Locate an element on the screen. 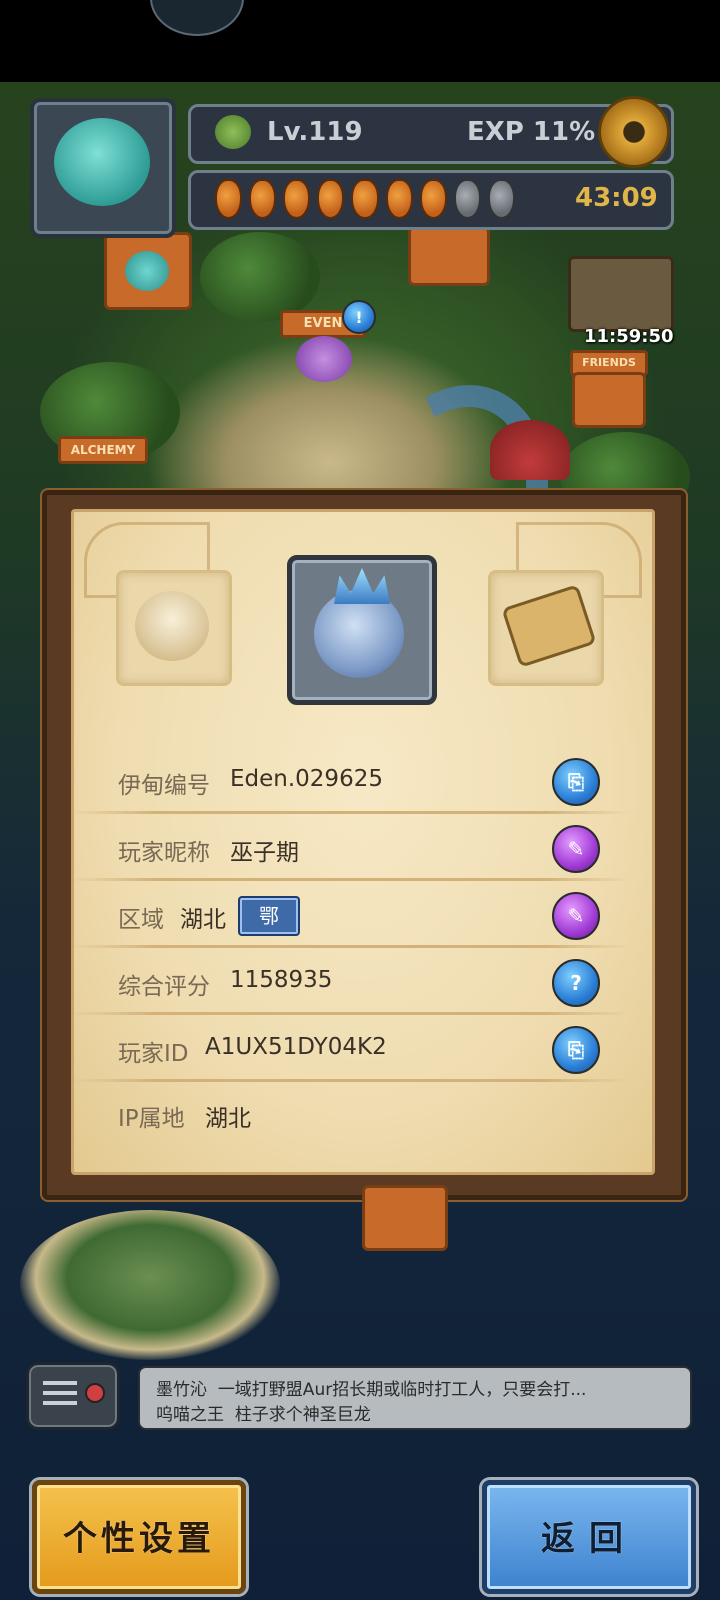  region-tag: 鄂 is located at coordinates (269, 916).